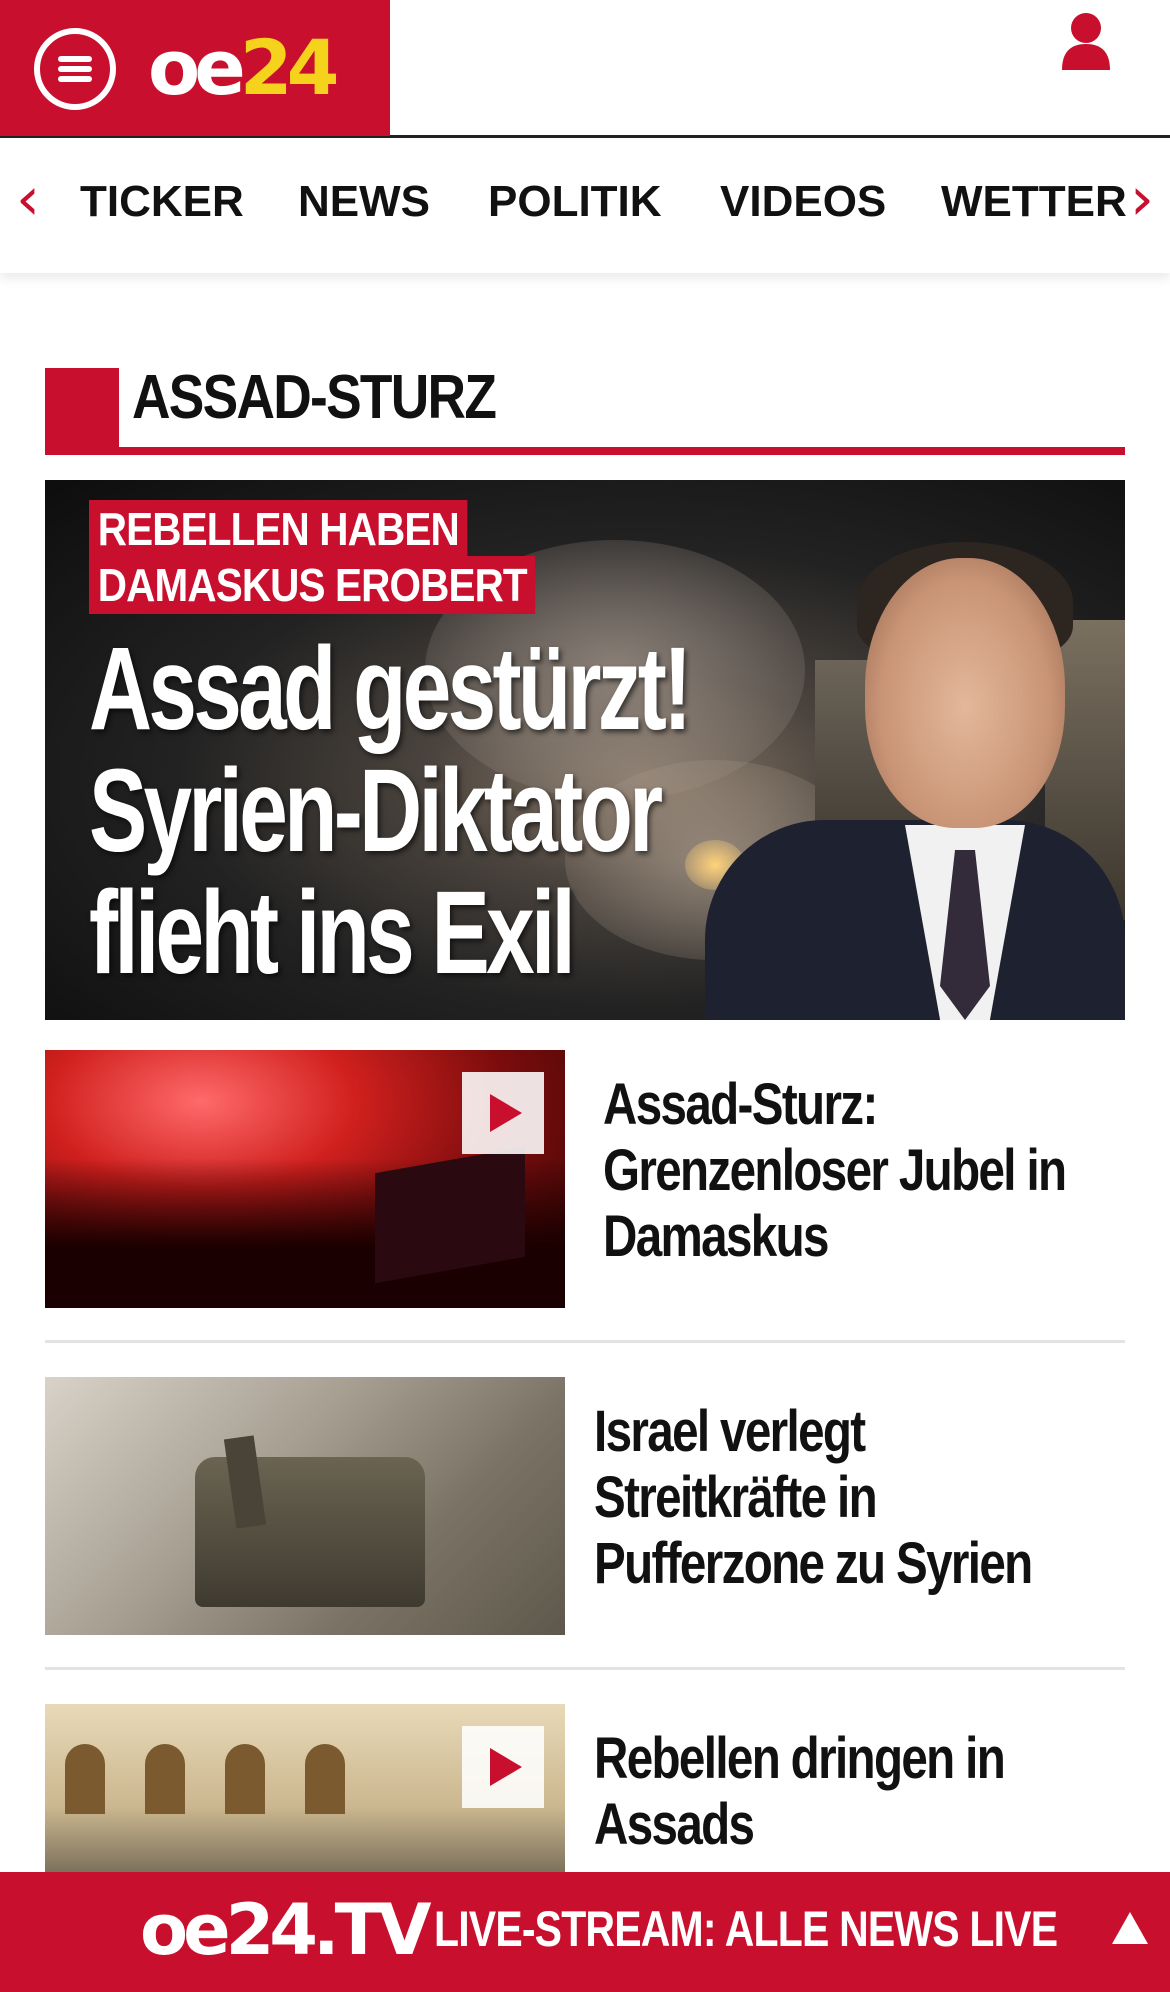 This screenshot has width=1170, height=1992. Describe the element at coordinates (803, 202) in the screenshot. I see `nav-item-videos: VIDEOS` at that location.